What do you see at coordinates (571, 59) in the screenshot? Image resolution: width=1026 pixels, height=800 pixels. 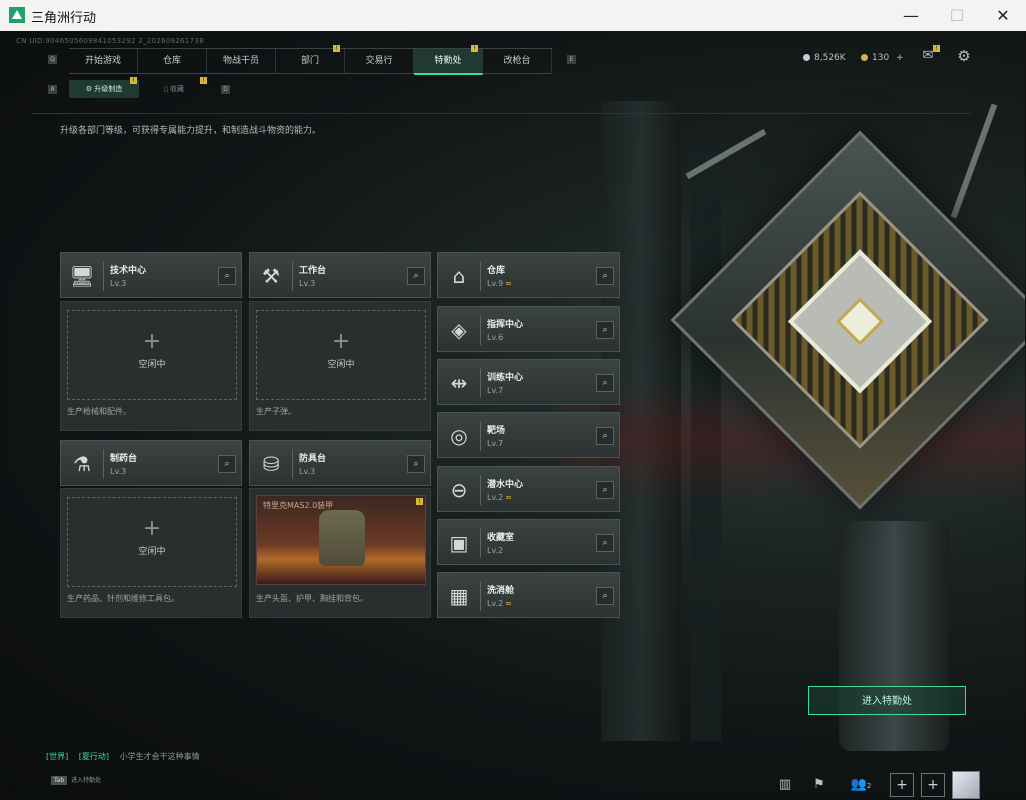 I see `nav-next-key: E` at bounding box center [571, 59].